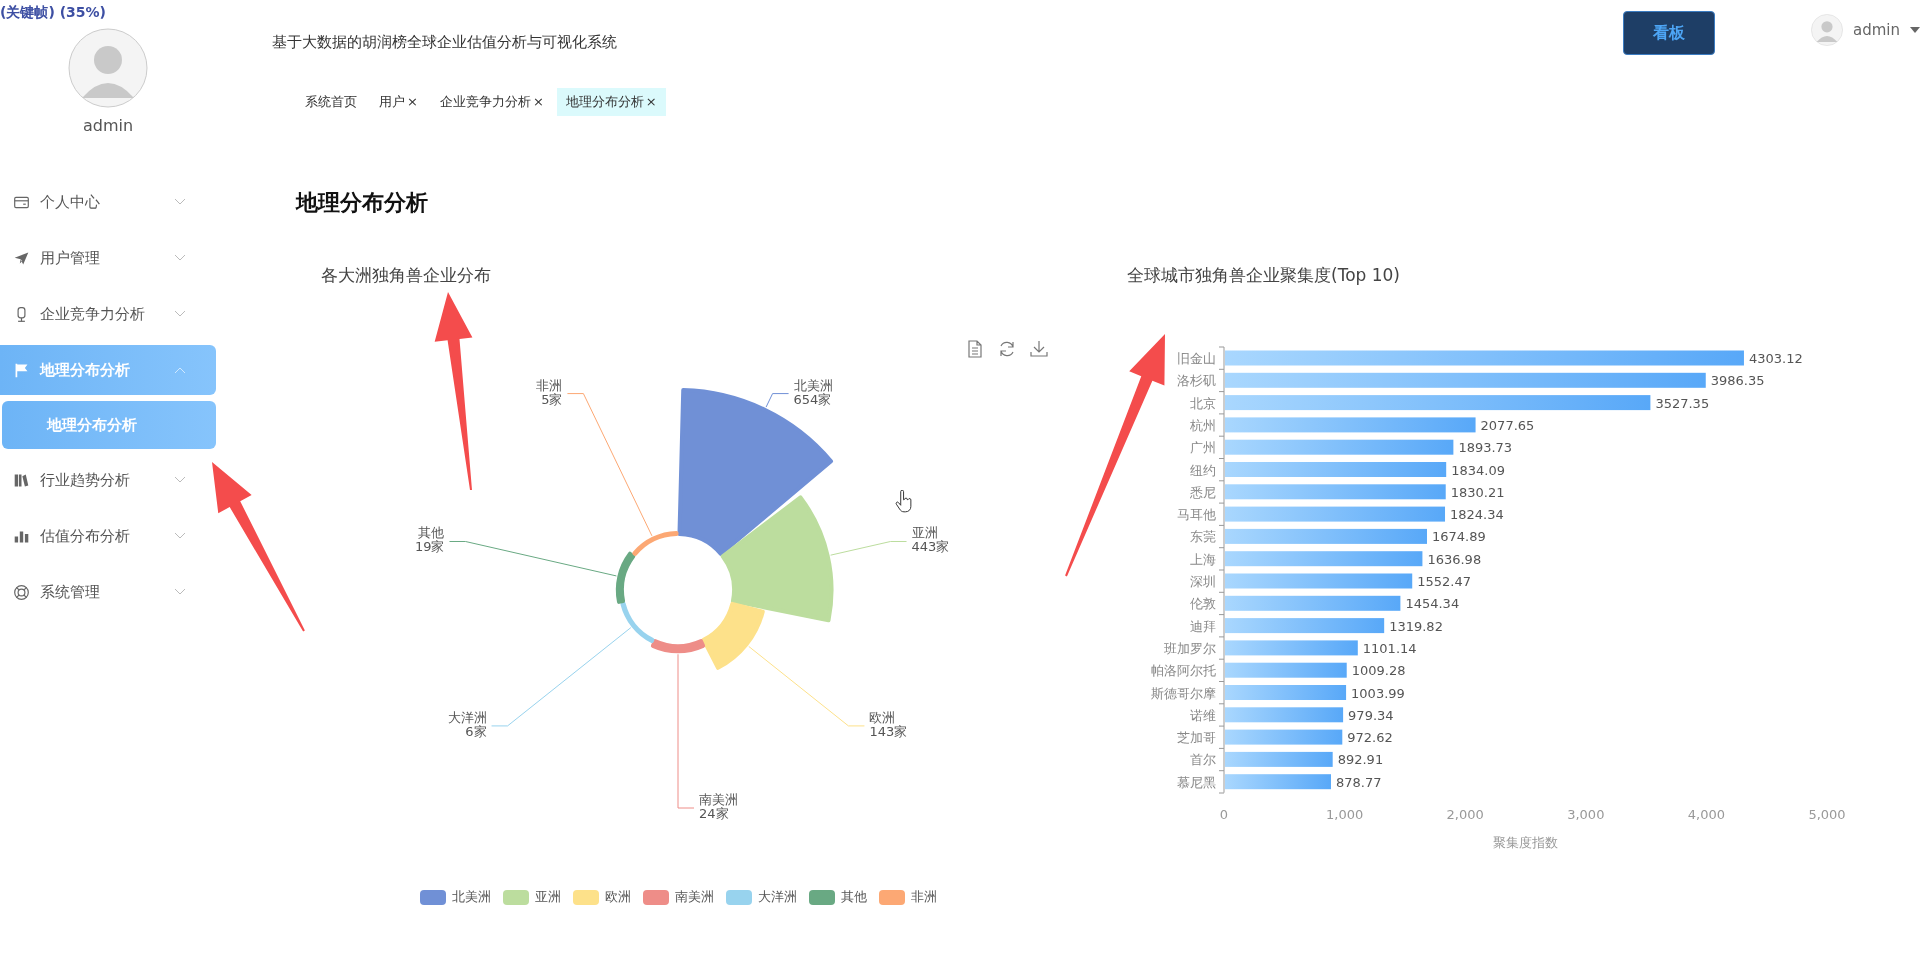  I want to click on menu-item: 行业趋势分析, so click(108, 480).